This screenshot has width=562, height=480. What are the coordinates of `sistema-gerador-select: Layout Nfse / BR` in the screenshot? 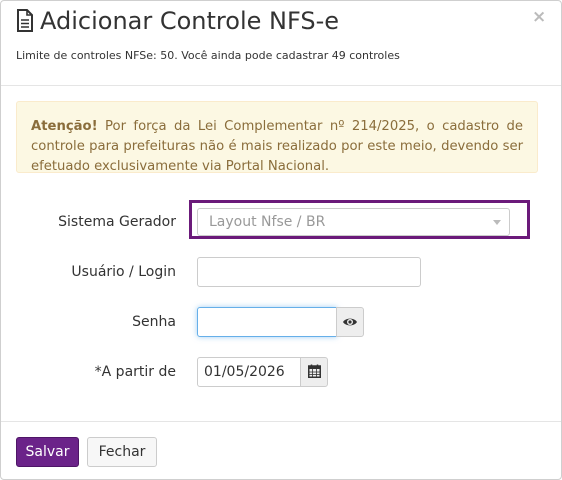 It's located at (353, 222).